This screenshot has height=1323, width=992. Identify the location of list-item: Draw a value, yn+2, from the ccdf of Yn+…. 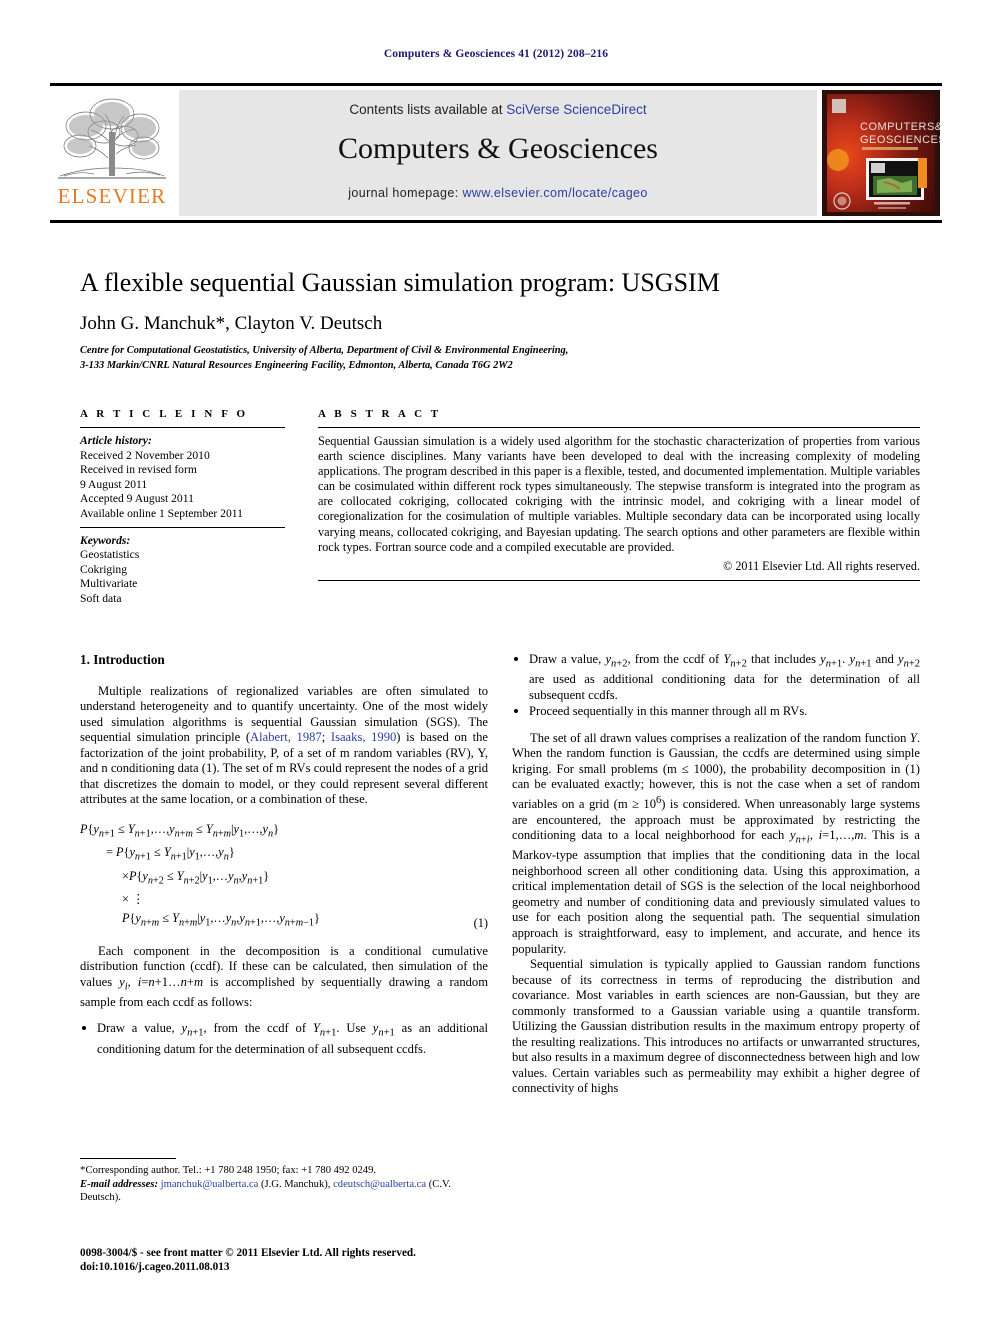
(716, 677).